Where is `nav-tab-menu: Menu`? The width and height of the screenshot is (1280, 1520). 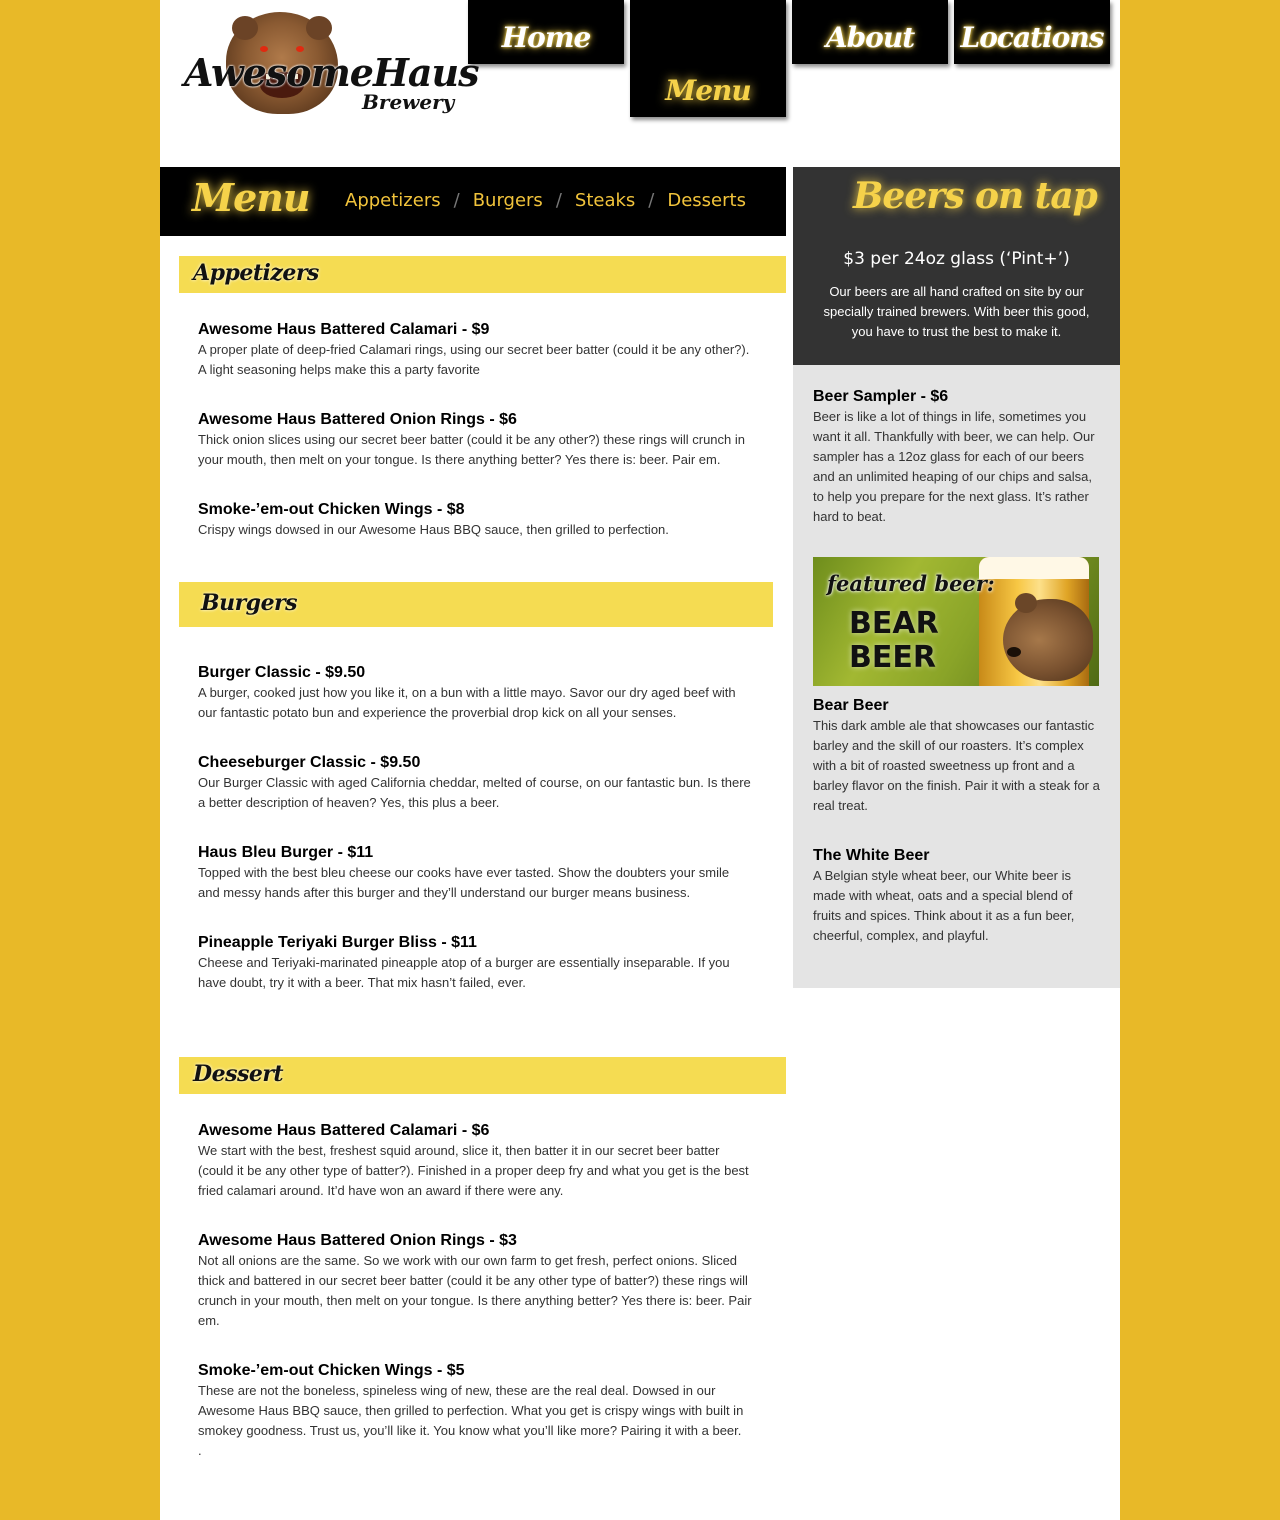
nav-tab-menu: Menu is located at coordinates (708, 58).